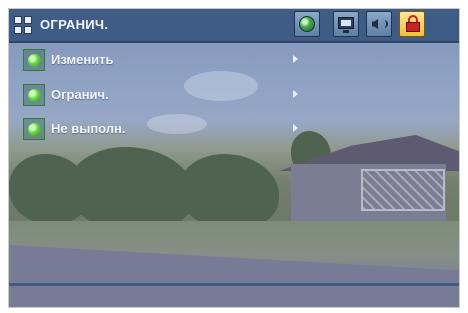  Describe the element at coordinates (80, 94) in the screenshot. I see `menu-item-label: Огранич.` at that location.